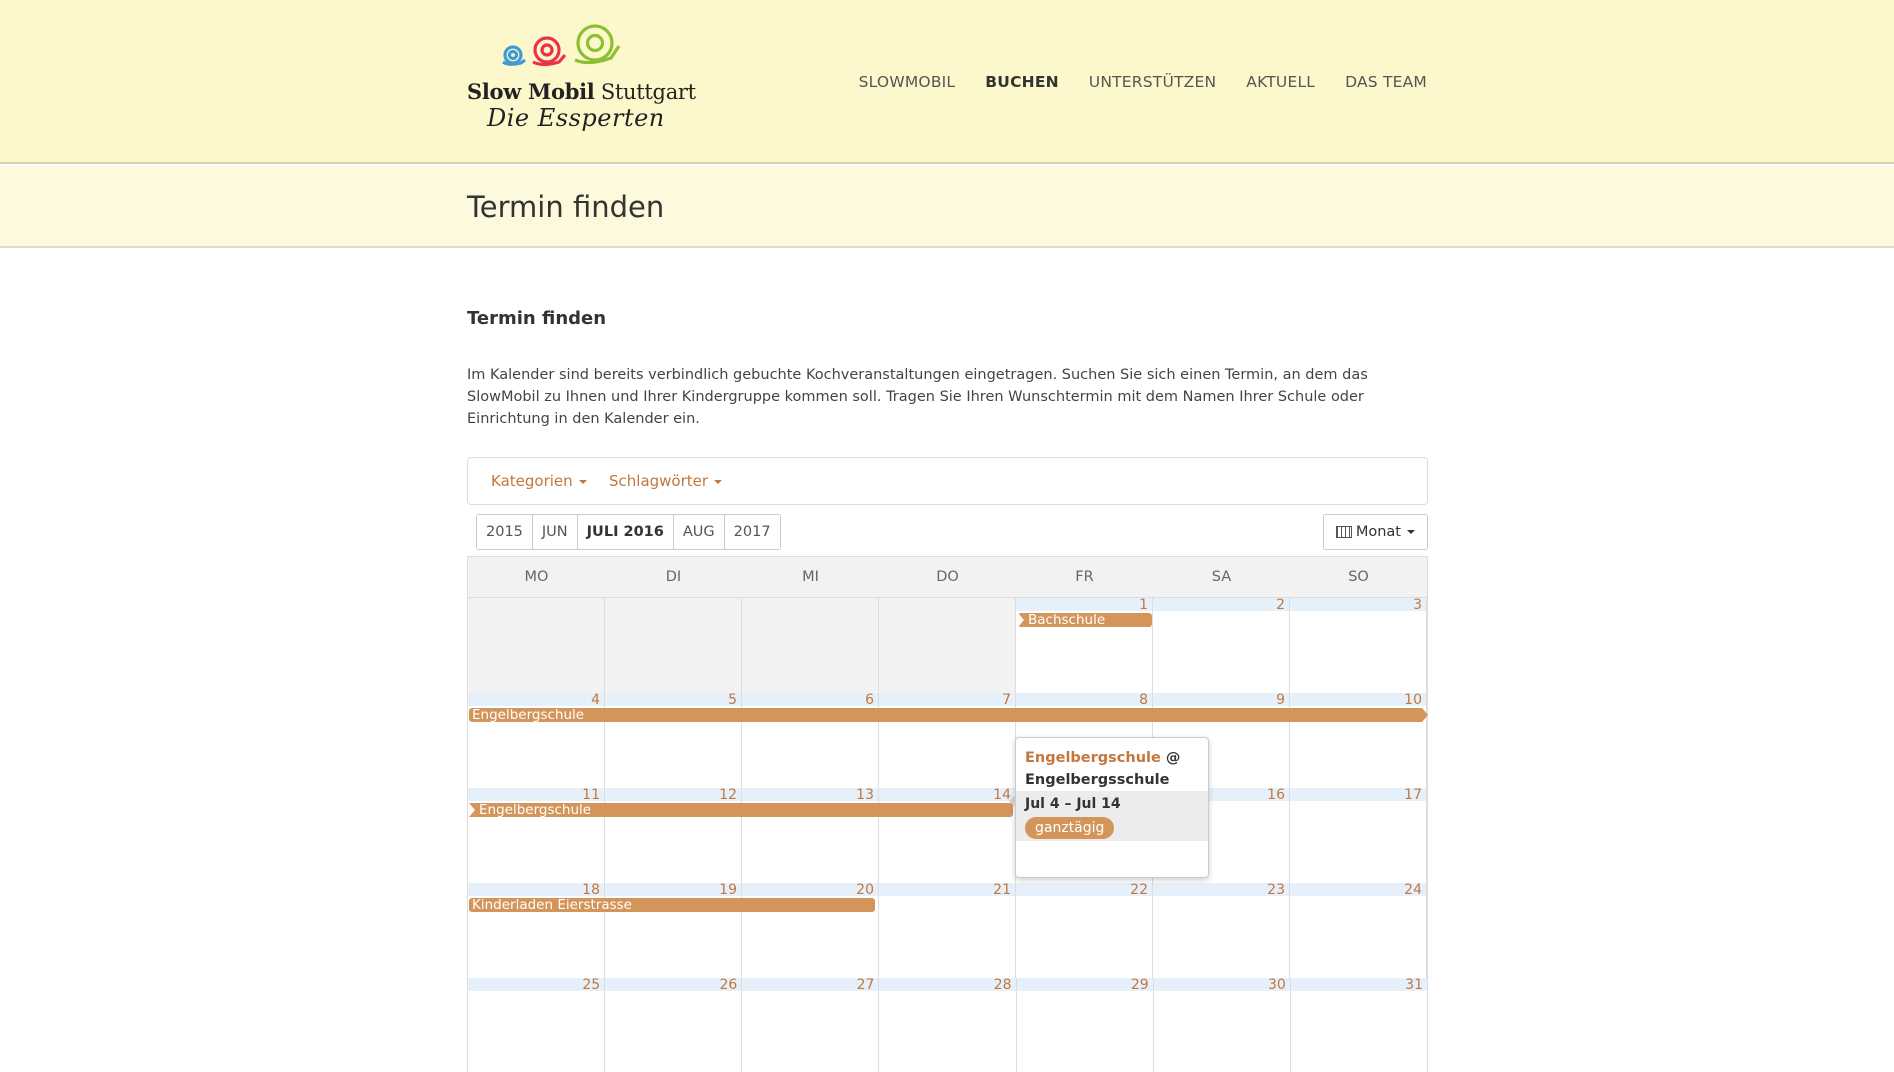  I want to click on day-number: 22, so click(1139, 890).